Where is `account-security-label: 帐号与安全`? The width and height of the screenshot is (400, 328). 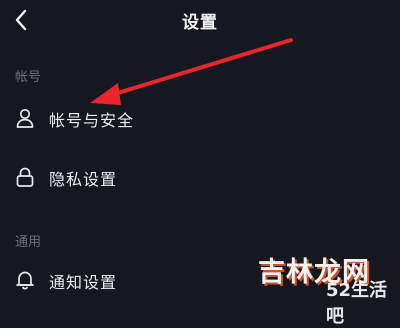 account-security-label: 帐号与安全 is located at coordinates (92, 120).